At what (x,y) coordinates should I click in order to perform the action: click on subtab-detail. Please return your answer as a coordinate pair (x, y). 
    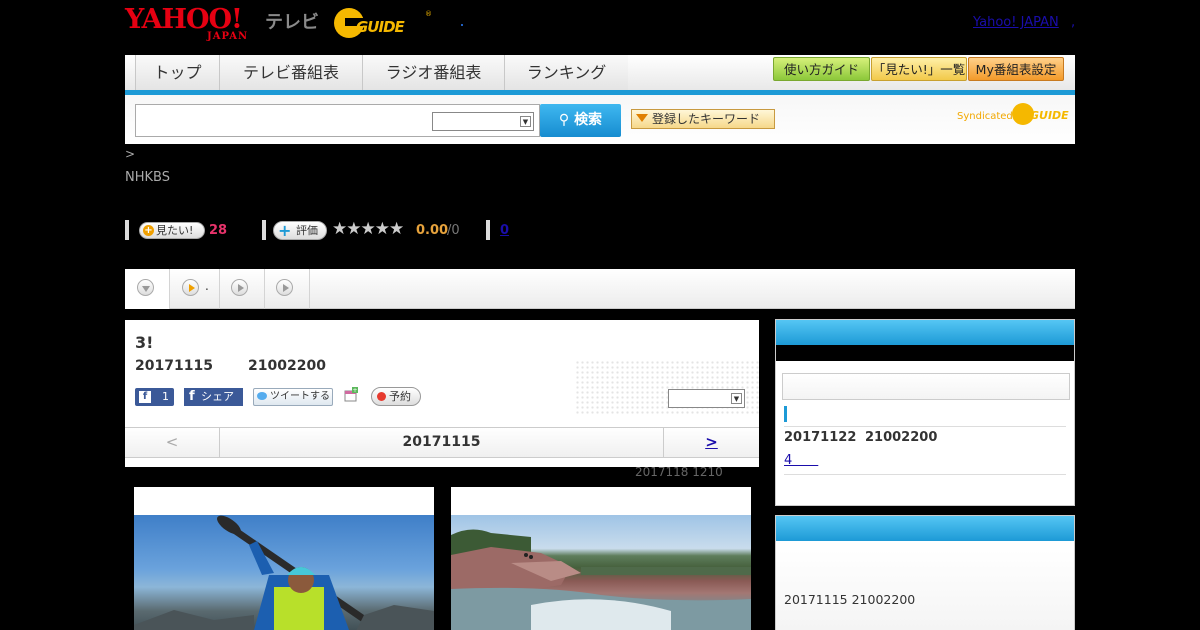
    Looking at the image, I should click on (147, 289).